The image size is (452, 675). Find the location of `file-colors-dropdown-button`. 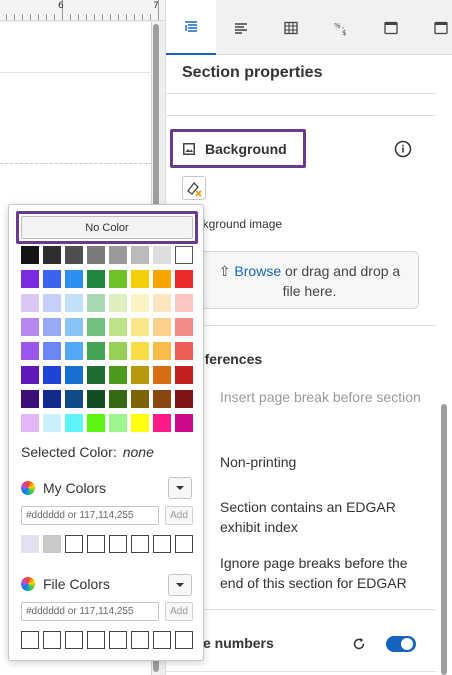

file-colors-dropdown-button is located at coordinates (180, 585).